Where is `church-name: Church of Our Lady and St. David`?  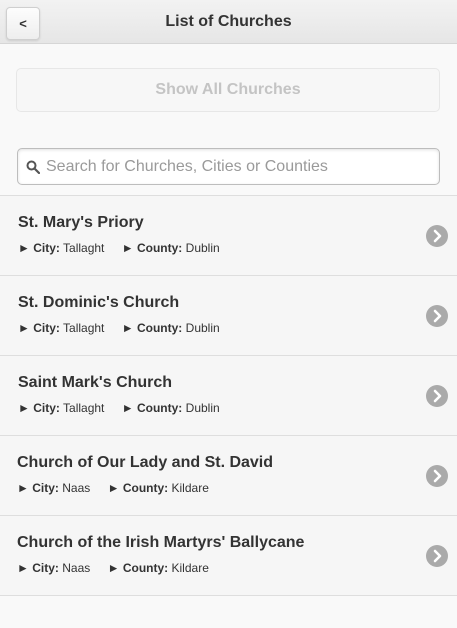 church-name: Church of Our Lady and St. David is located at coordinates (145, 462).